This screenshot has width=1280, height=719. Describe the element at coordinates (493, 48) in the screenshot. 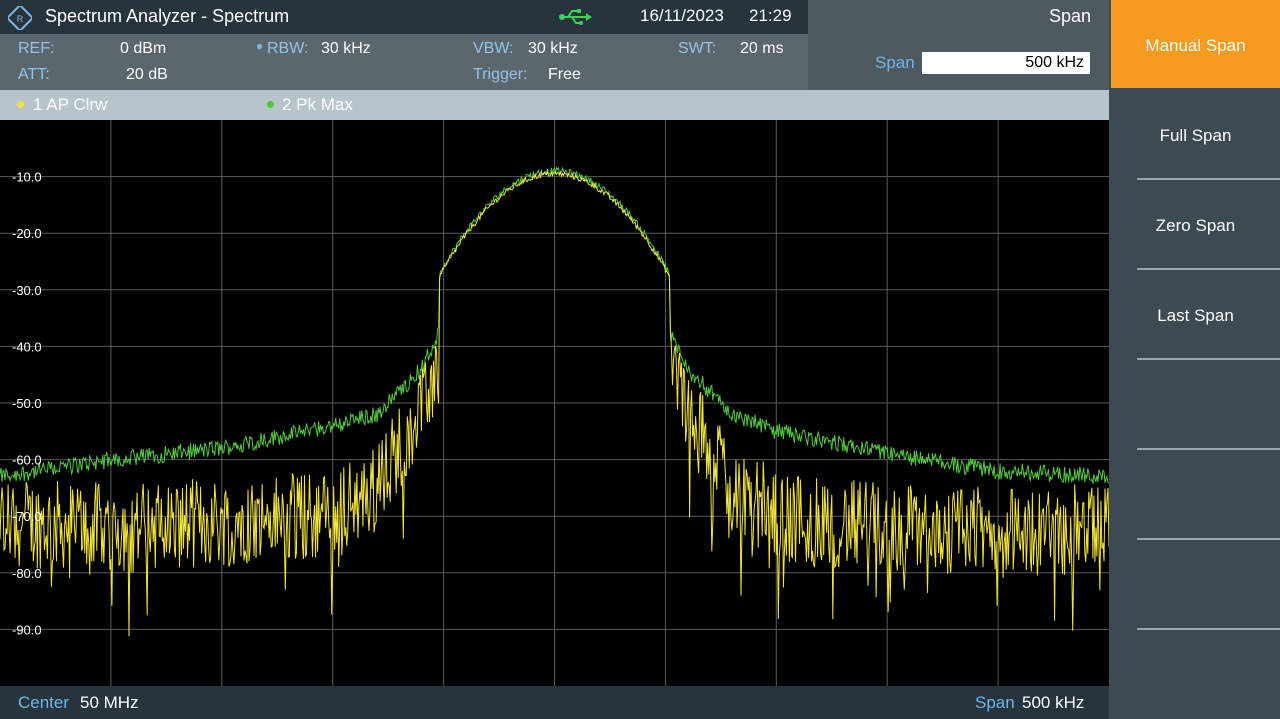

I see `vbw-label: VBW:` at that location.